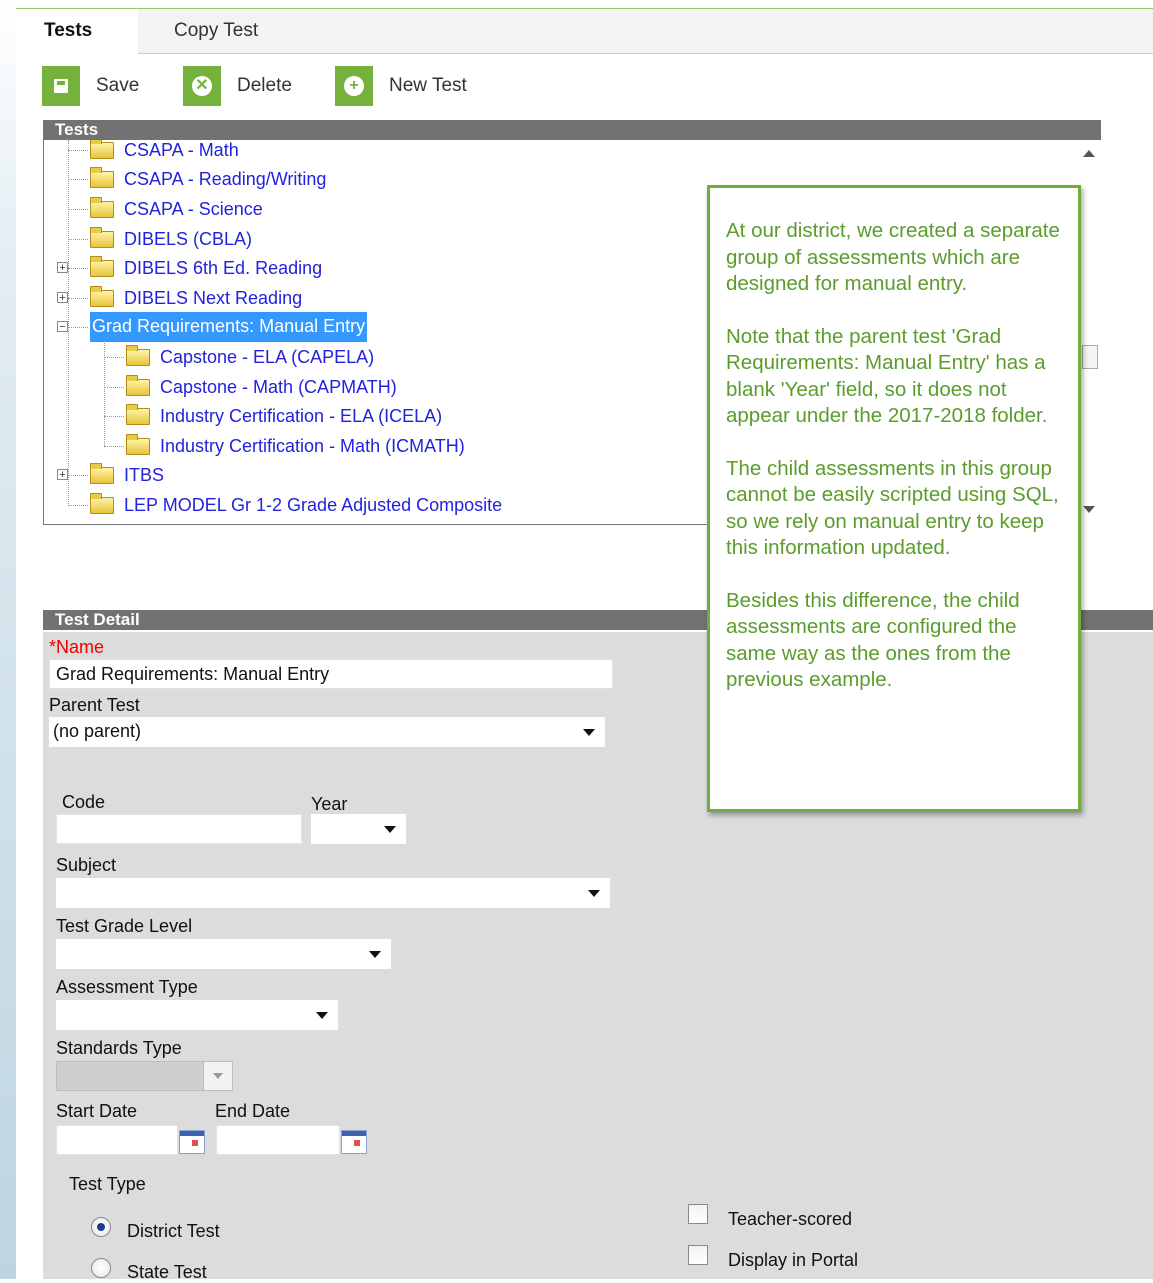  What do you see at coordinates (296, 446) in the screenshot?
I see `tree-item: Industry Certification - Math (ICMATH)` at bounding box center [296, 446].